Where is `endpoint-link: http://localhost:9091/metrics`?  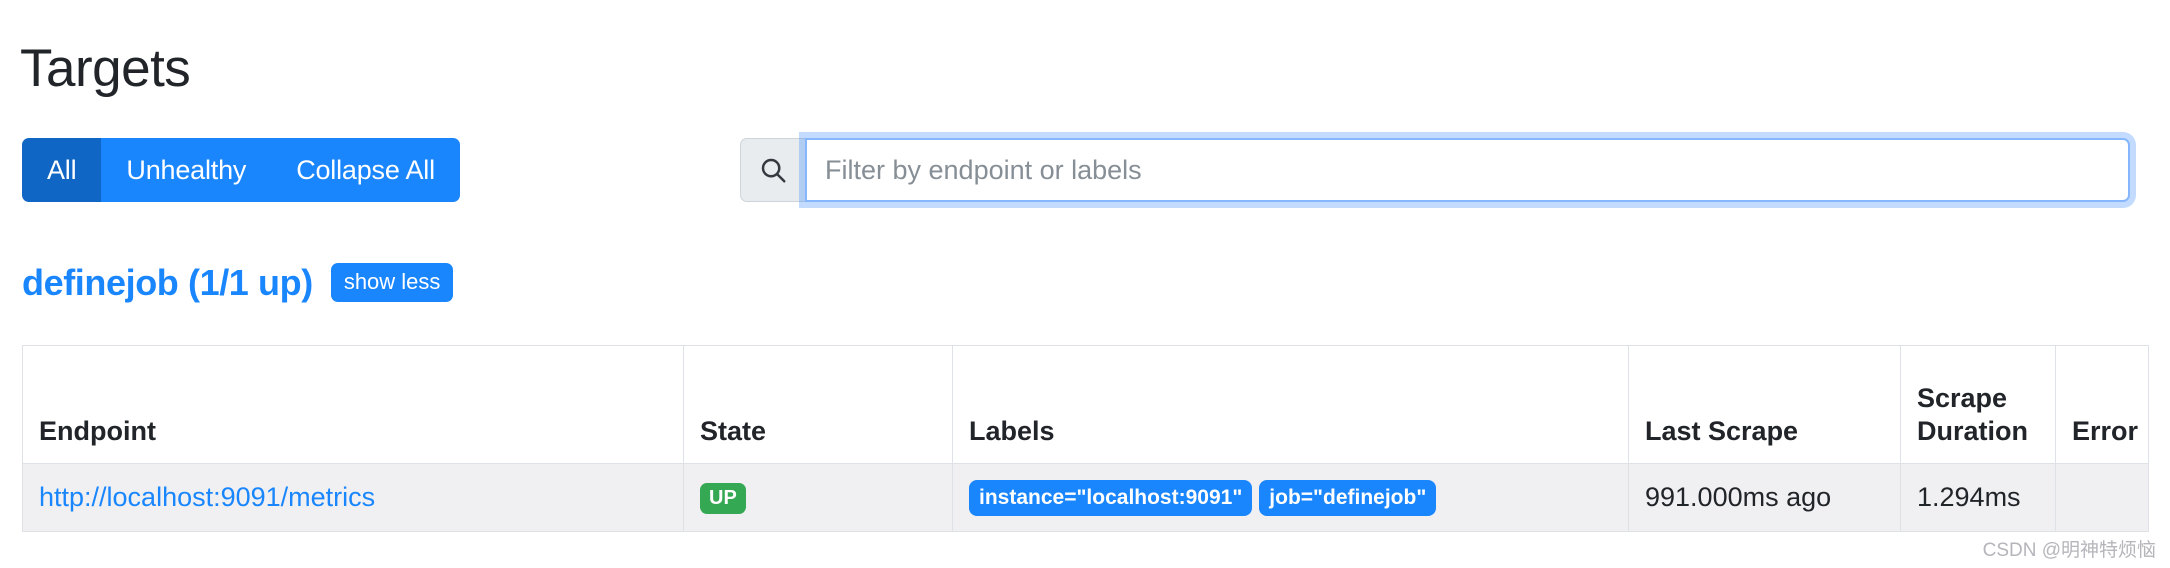
endpoint-link: http://localhost:9091/metrics is located at coordinates (207, 497).